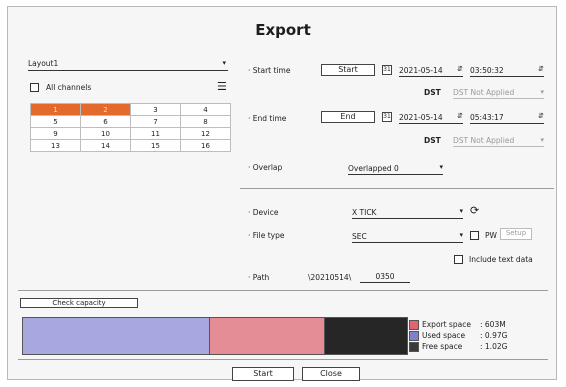  What do you see at coordinates (431, 71) in the screenshot?
I see `start-date-field: 2021-05-14 ⇵` at bounding box center [431, 71].